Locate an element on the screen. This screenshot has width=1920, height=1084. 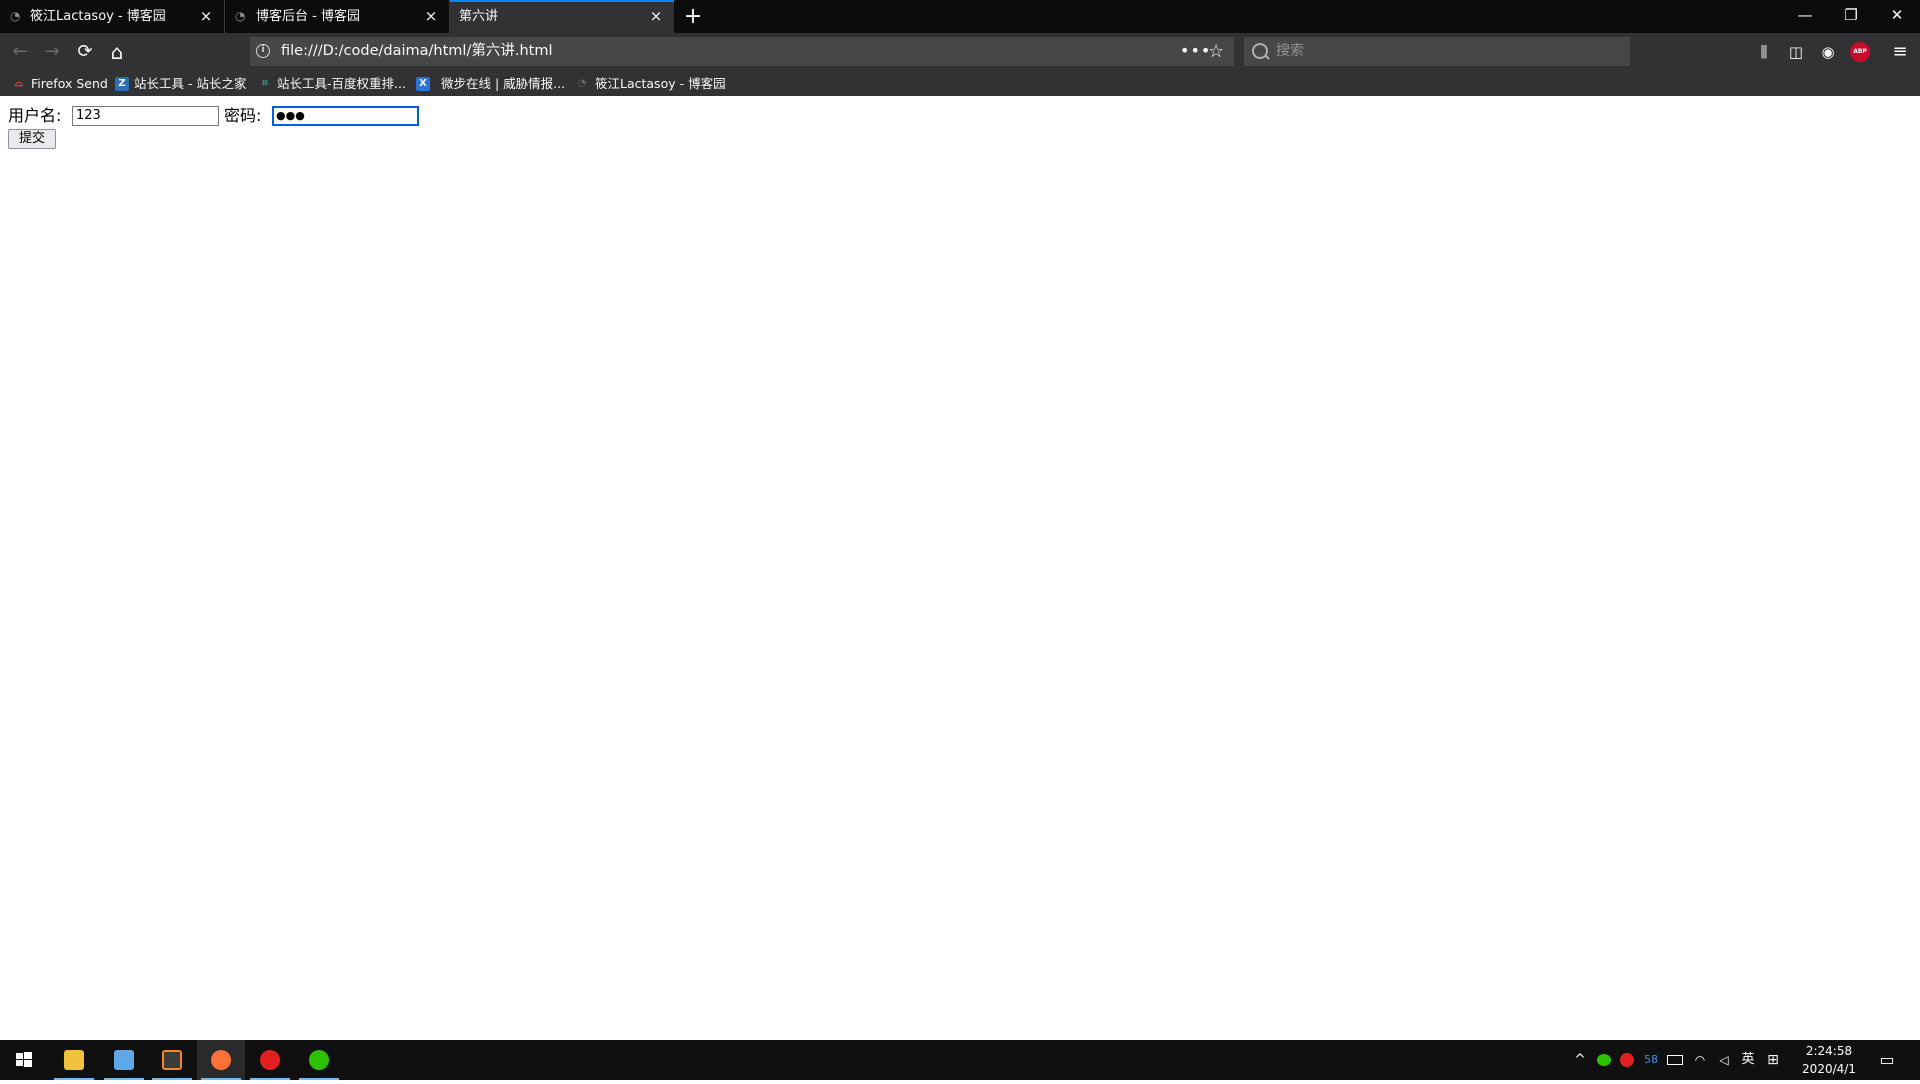
minimize-button: — is located at coordinates (1805, 16).